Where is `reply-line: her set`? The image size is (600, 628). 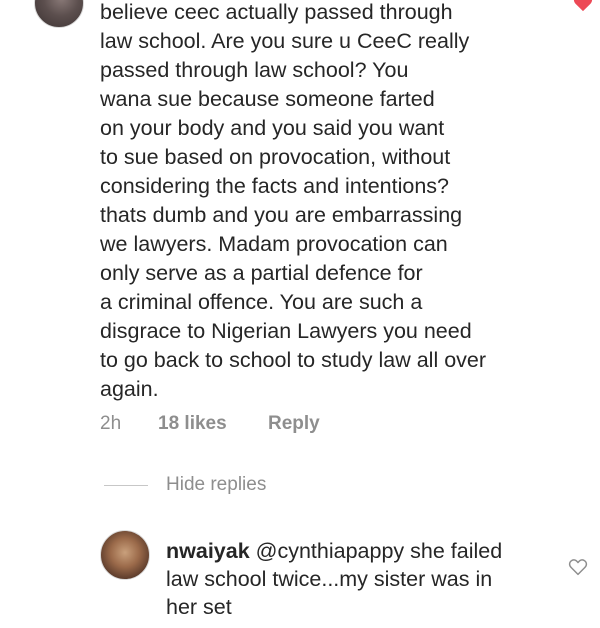
reply-line: her set is located at coordinates (199, 607).